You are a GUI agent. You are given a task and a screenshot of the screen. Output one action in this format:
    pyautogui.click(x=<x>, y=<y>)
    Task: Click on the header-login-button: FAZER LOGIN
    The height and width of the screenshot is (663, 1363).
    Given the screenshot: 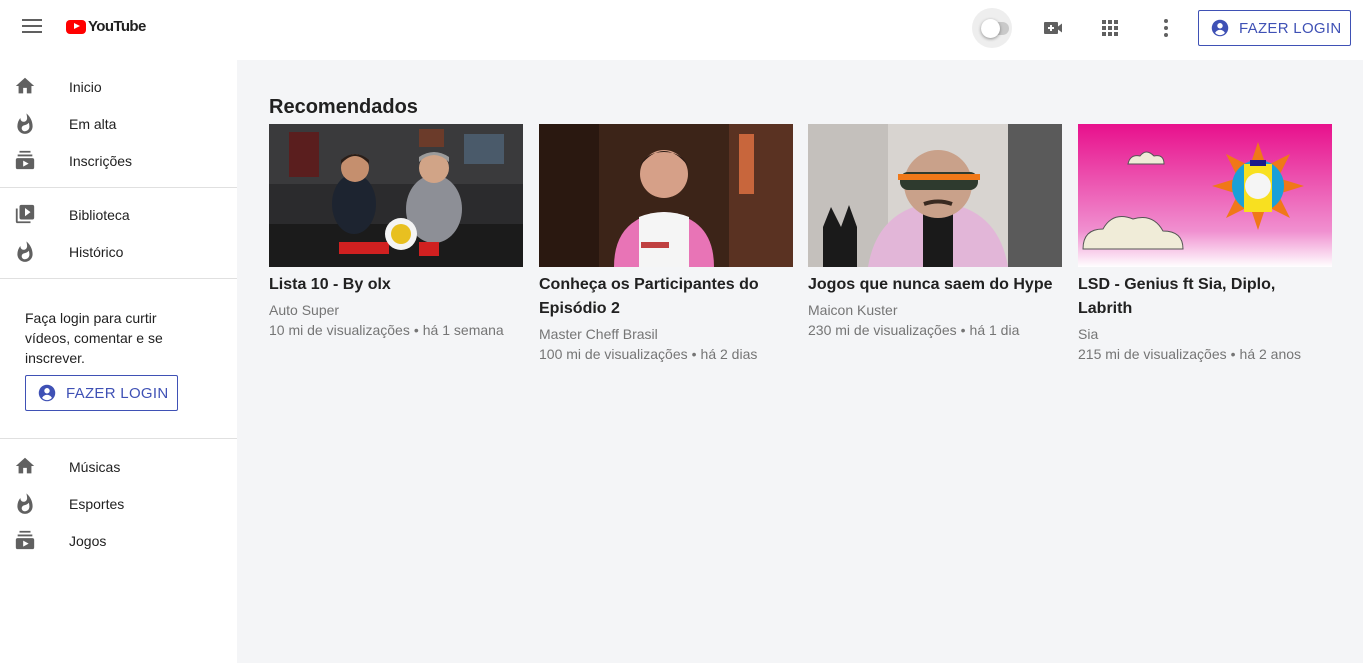 What is the action you would take?
    pyautogui.click(x=1274, y=28)
    